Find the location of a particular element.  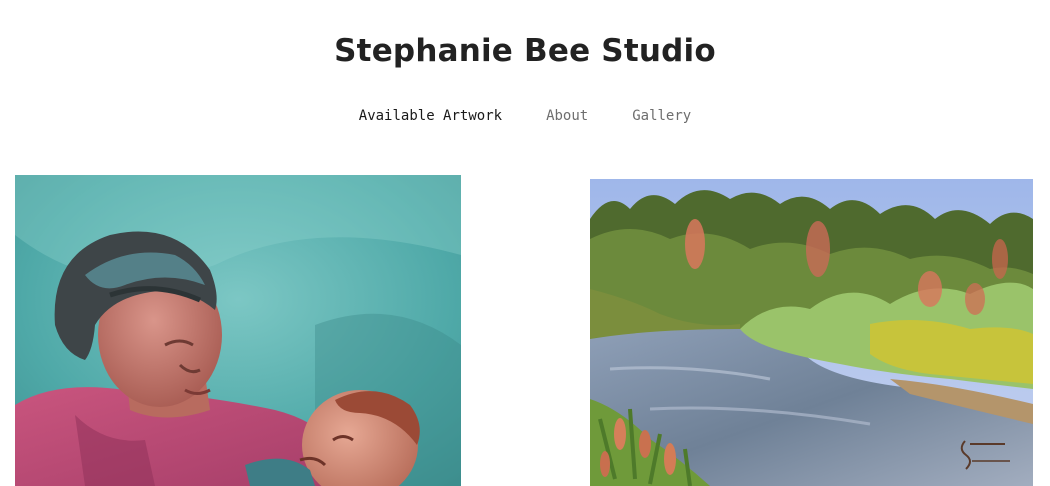

nav-item-about: About is located at coordinates (567, 116).